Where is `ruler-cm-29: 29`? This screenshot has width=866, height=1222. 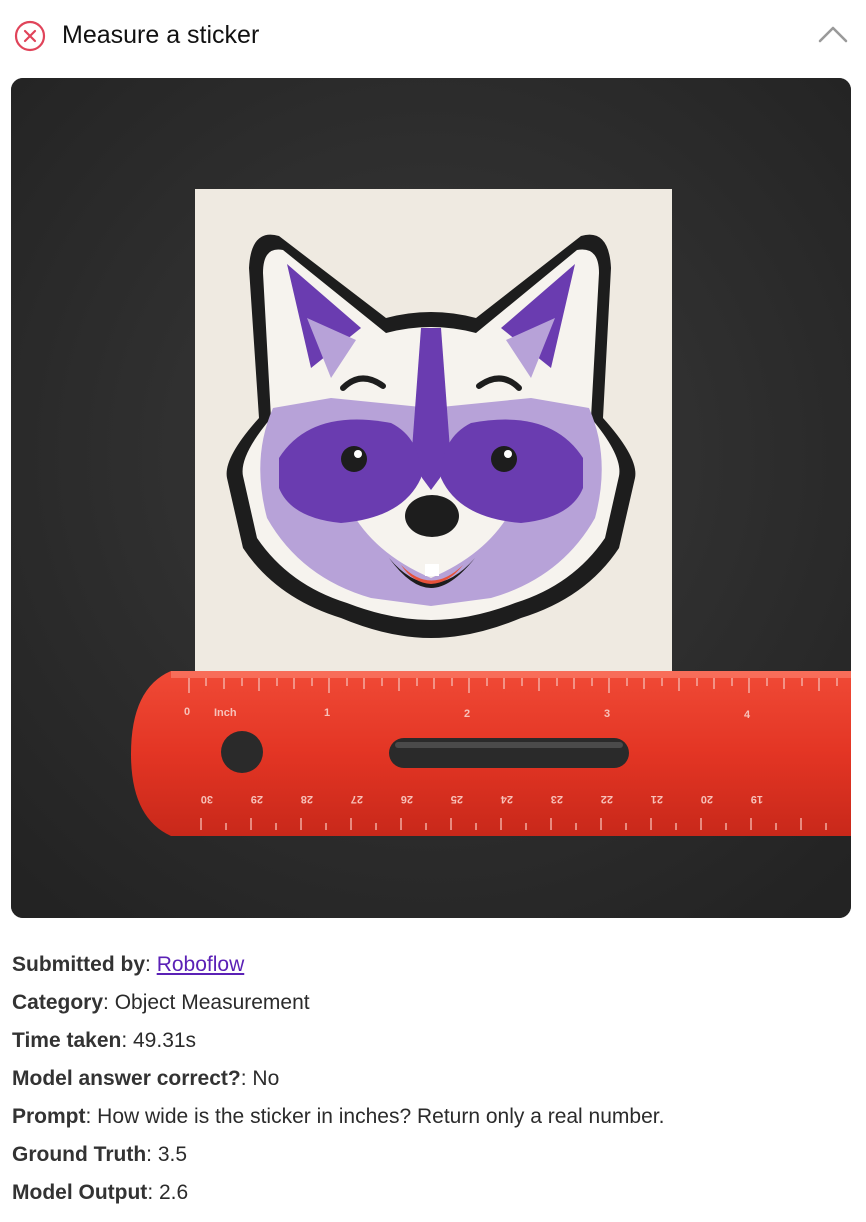
ruler-cm-29: 29 is located at coordinates (257, 799).